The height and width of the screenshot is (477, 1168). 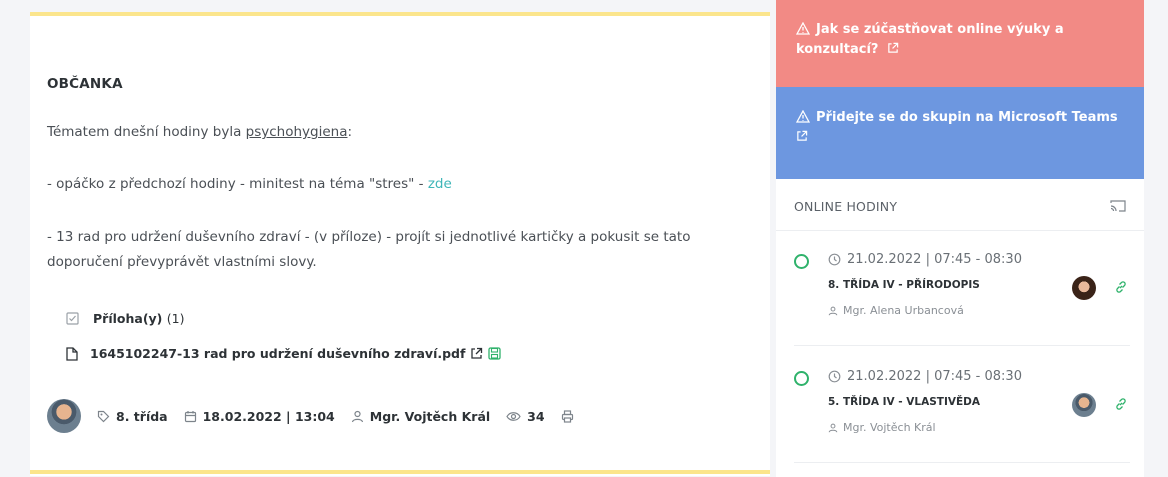 I want to click on eye-icon, so click(x=513, y=416).